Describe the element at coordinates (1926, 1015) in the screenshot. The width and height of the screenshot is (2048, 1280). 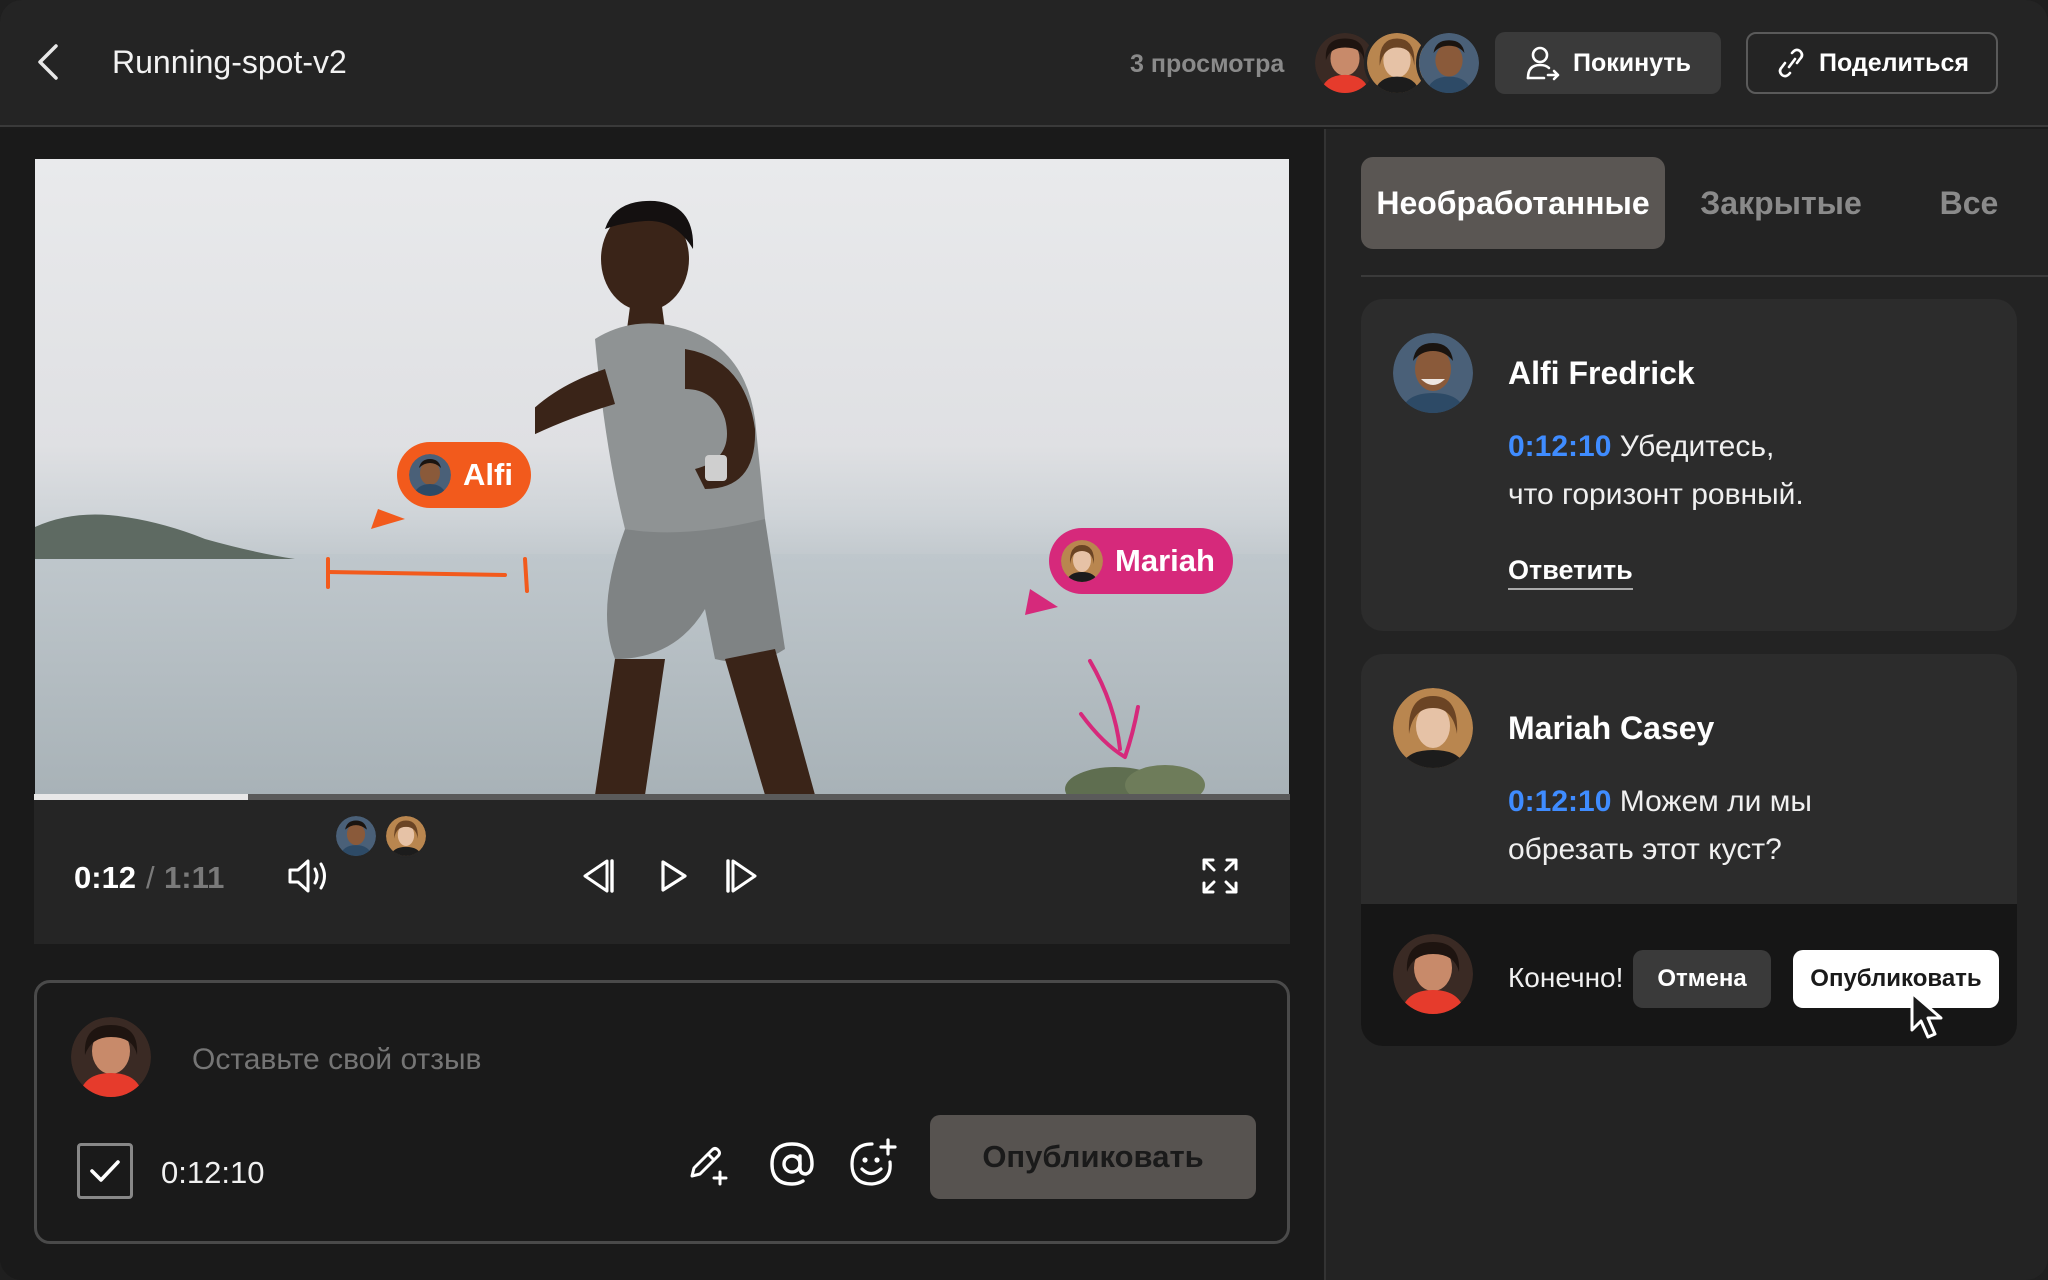
I see `mouse-cursor-icon` at that location.